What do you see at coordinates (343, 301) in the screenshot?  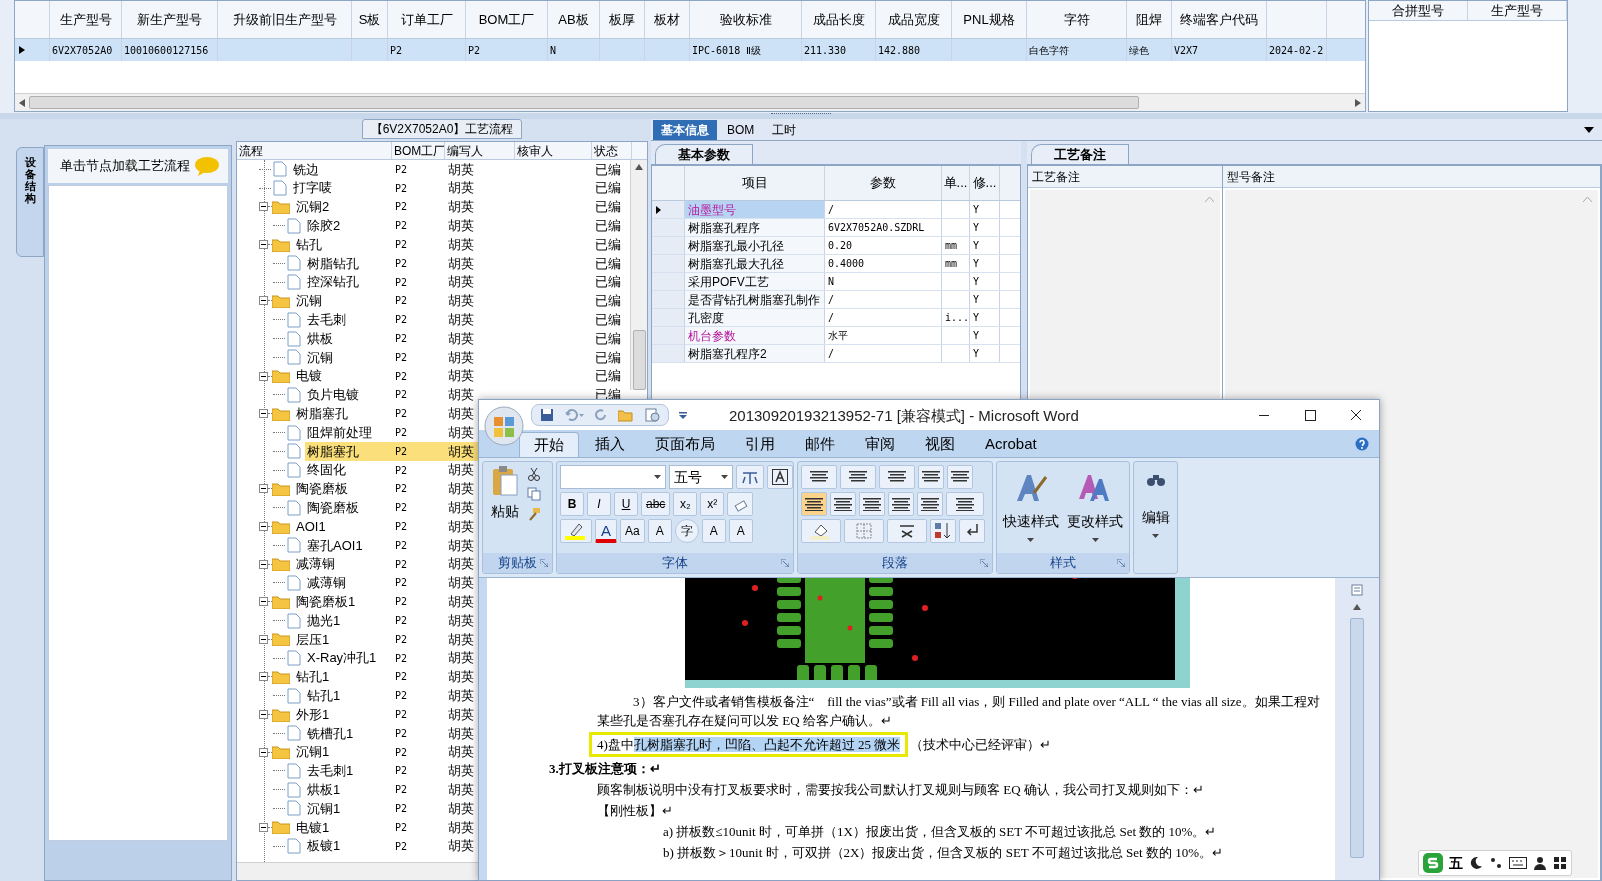 I see `tree-node: 沉铜` at bounding box center [343, 301].